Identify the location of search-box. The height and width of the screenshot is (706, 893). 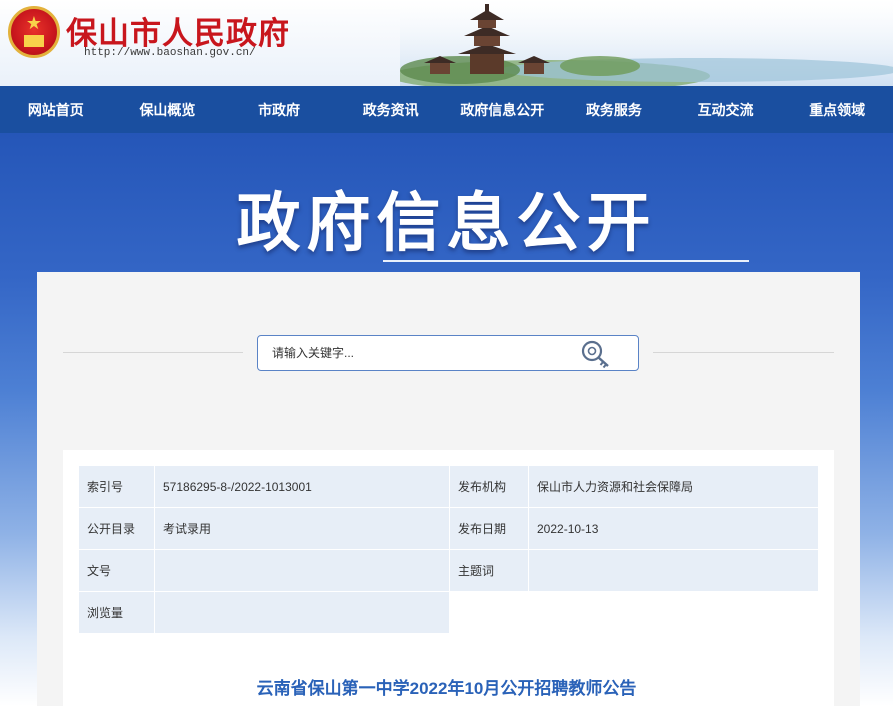
(448, 353).